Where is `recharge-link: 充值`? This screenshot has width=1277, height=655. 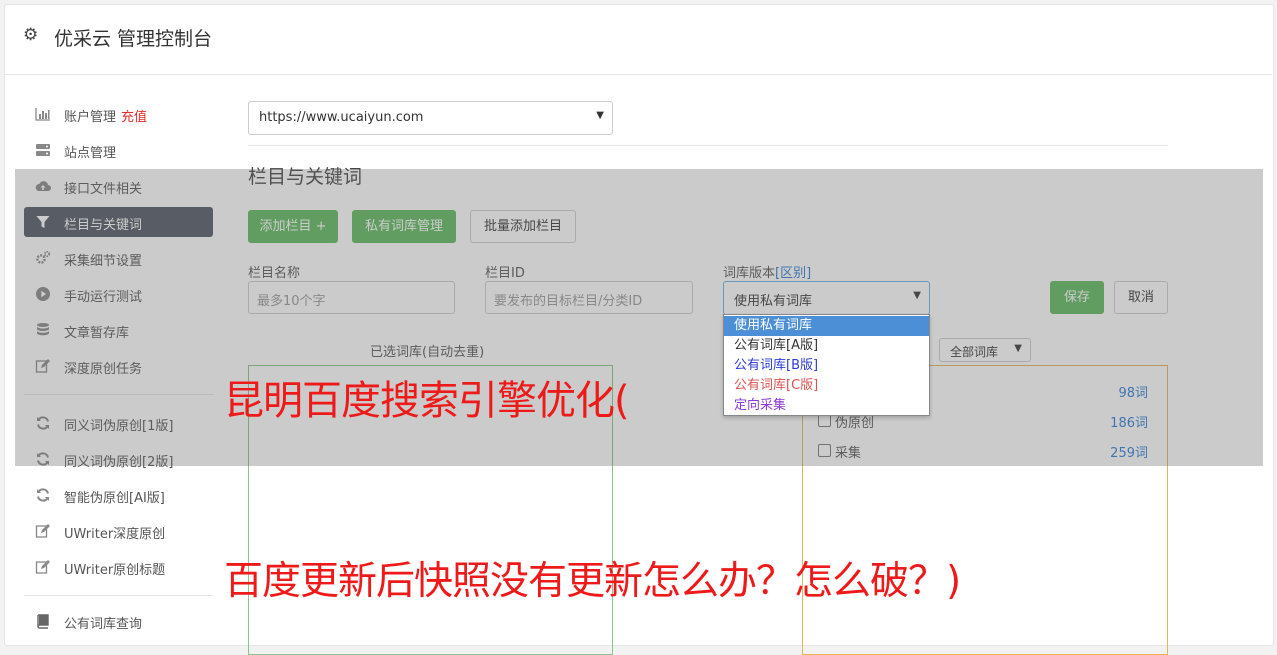 recharge-link: 充值 is located at coordinates (134, 117).